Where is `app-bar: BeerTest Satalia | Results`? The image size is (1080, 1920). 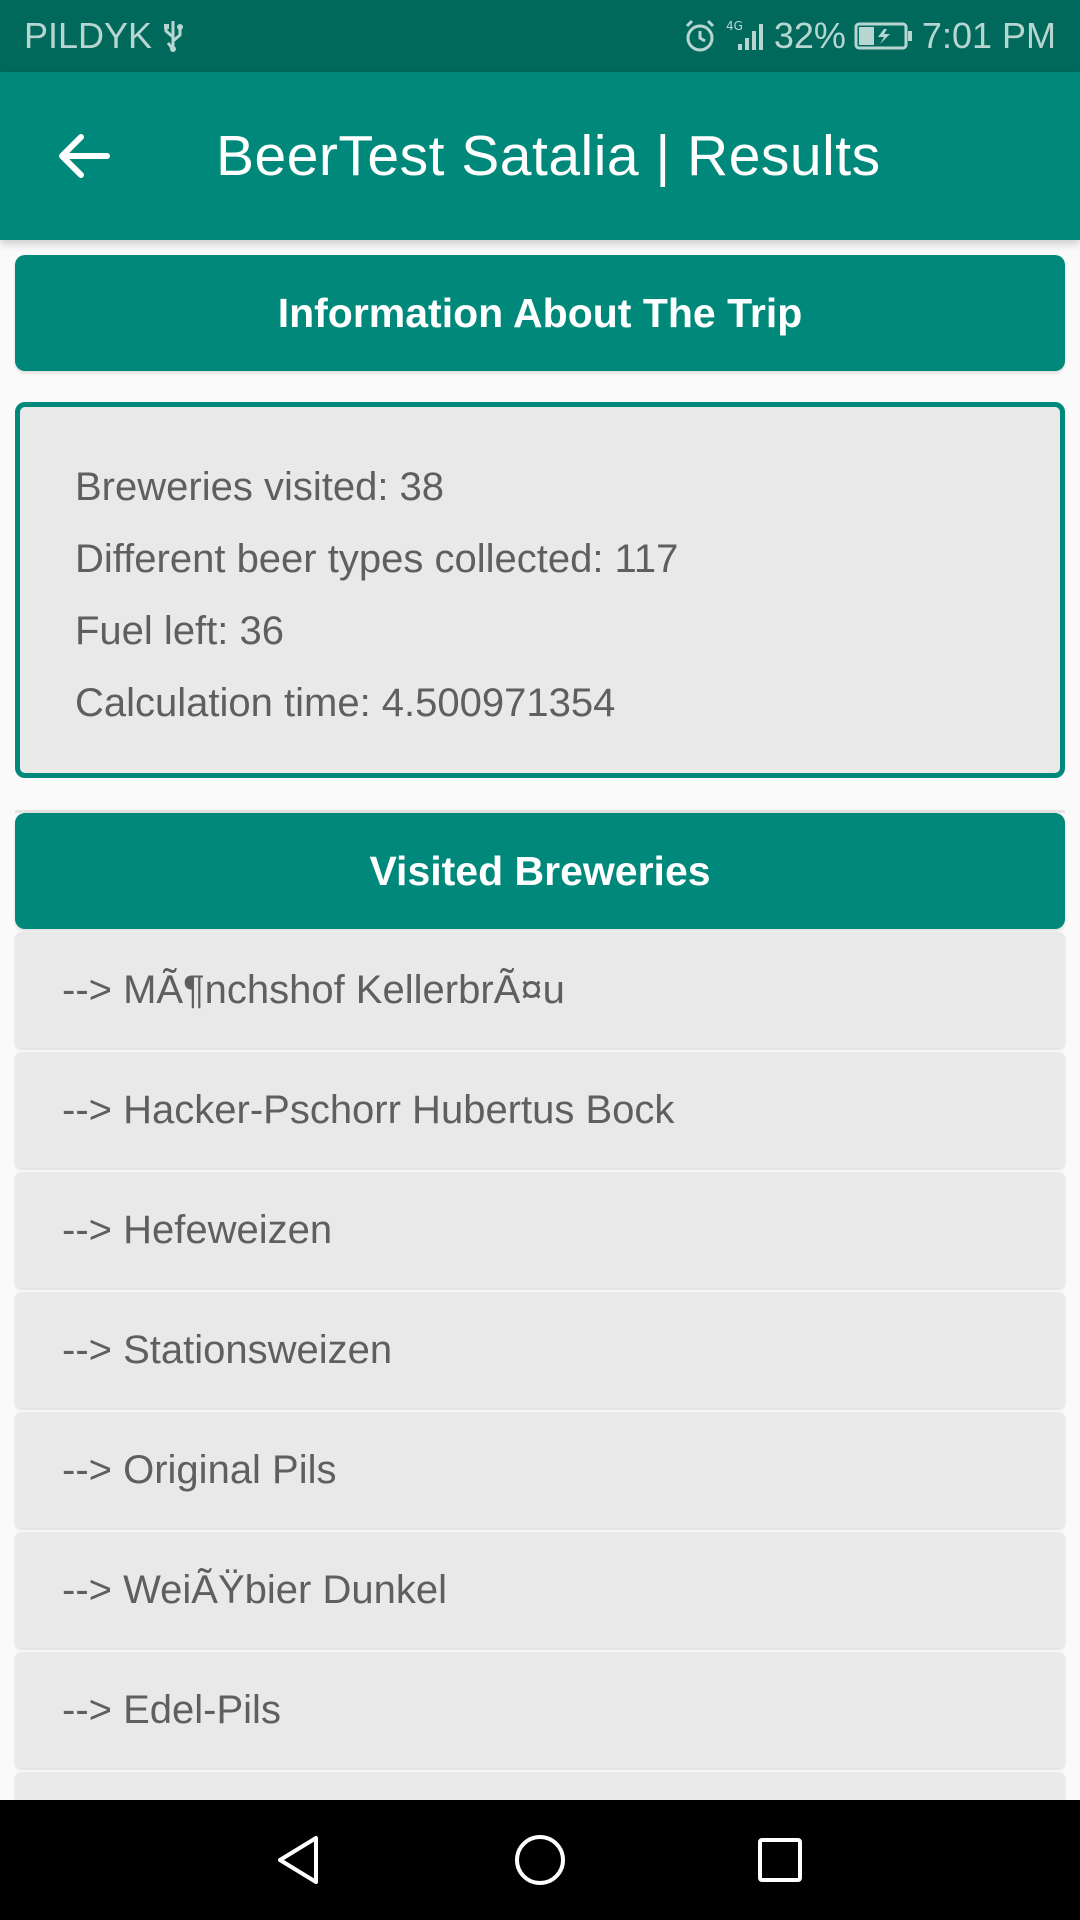
app-bar: BeerTest Satalia | Results is located at coordinates (540, 156).